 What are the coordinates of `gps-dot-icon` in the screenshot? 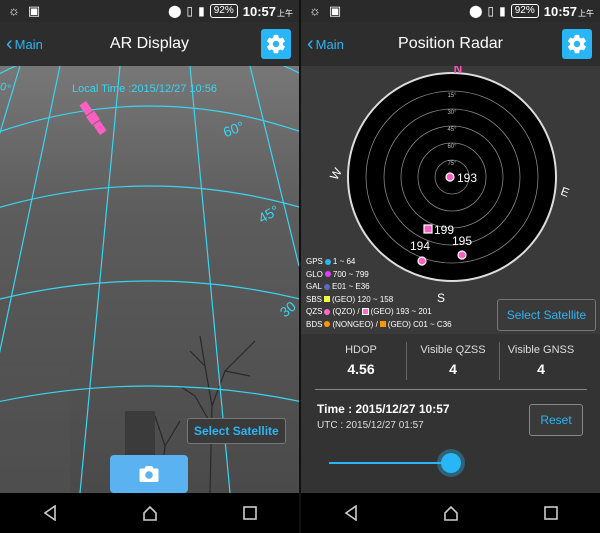 It's located at (327, 261).